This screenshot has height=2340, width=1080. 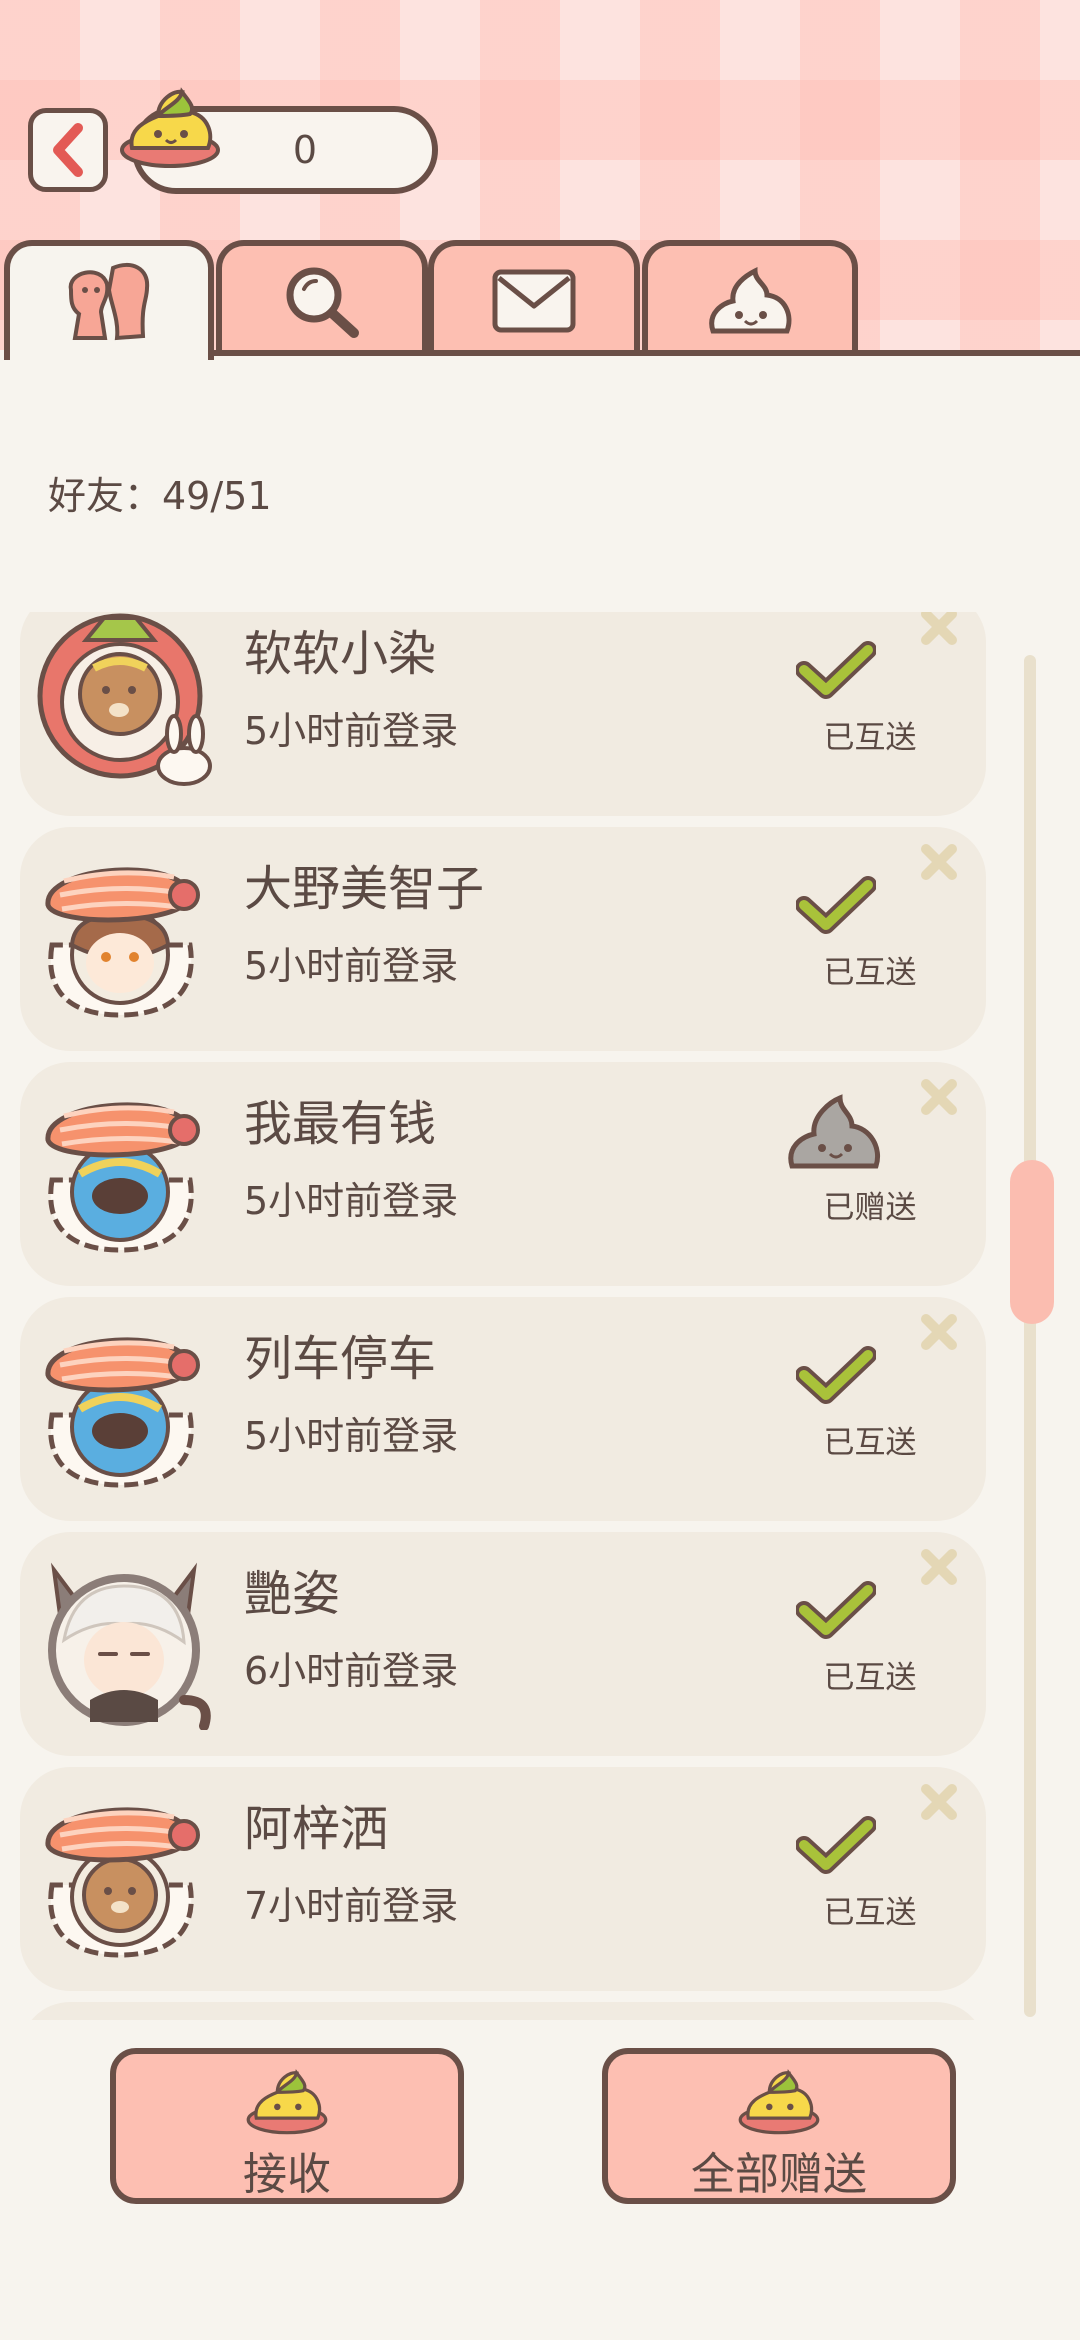 What do you see at coordinates (1030, 1336) in the screenshot?
I see `scrollbar-track` at bounding box center [1030, 1336].